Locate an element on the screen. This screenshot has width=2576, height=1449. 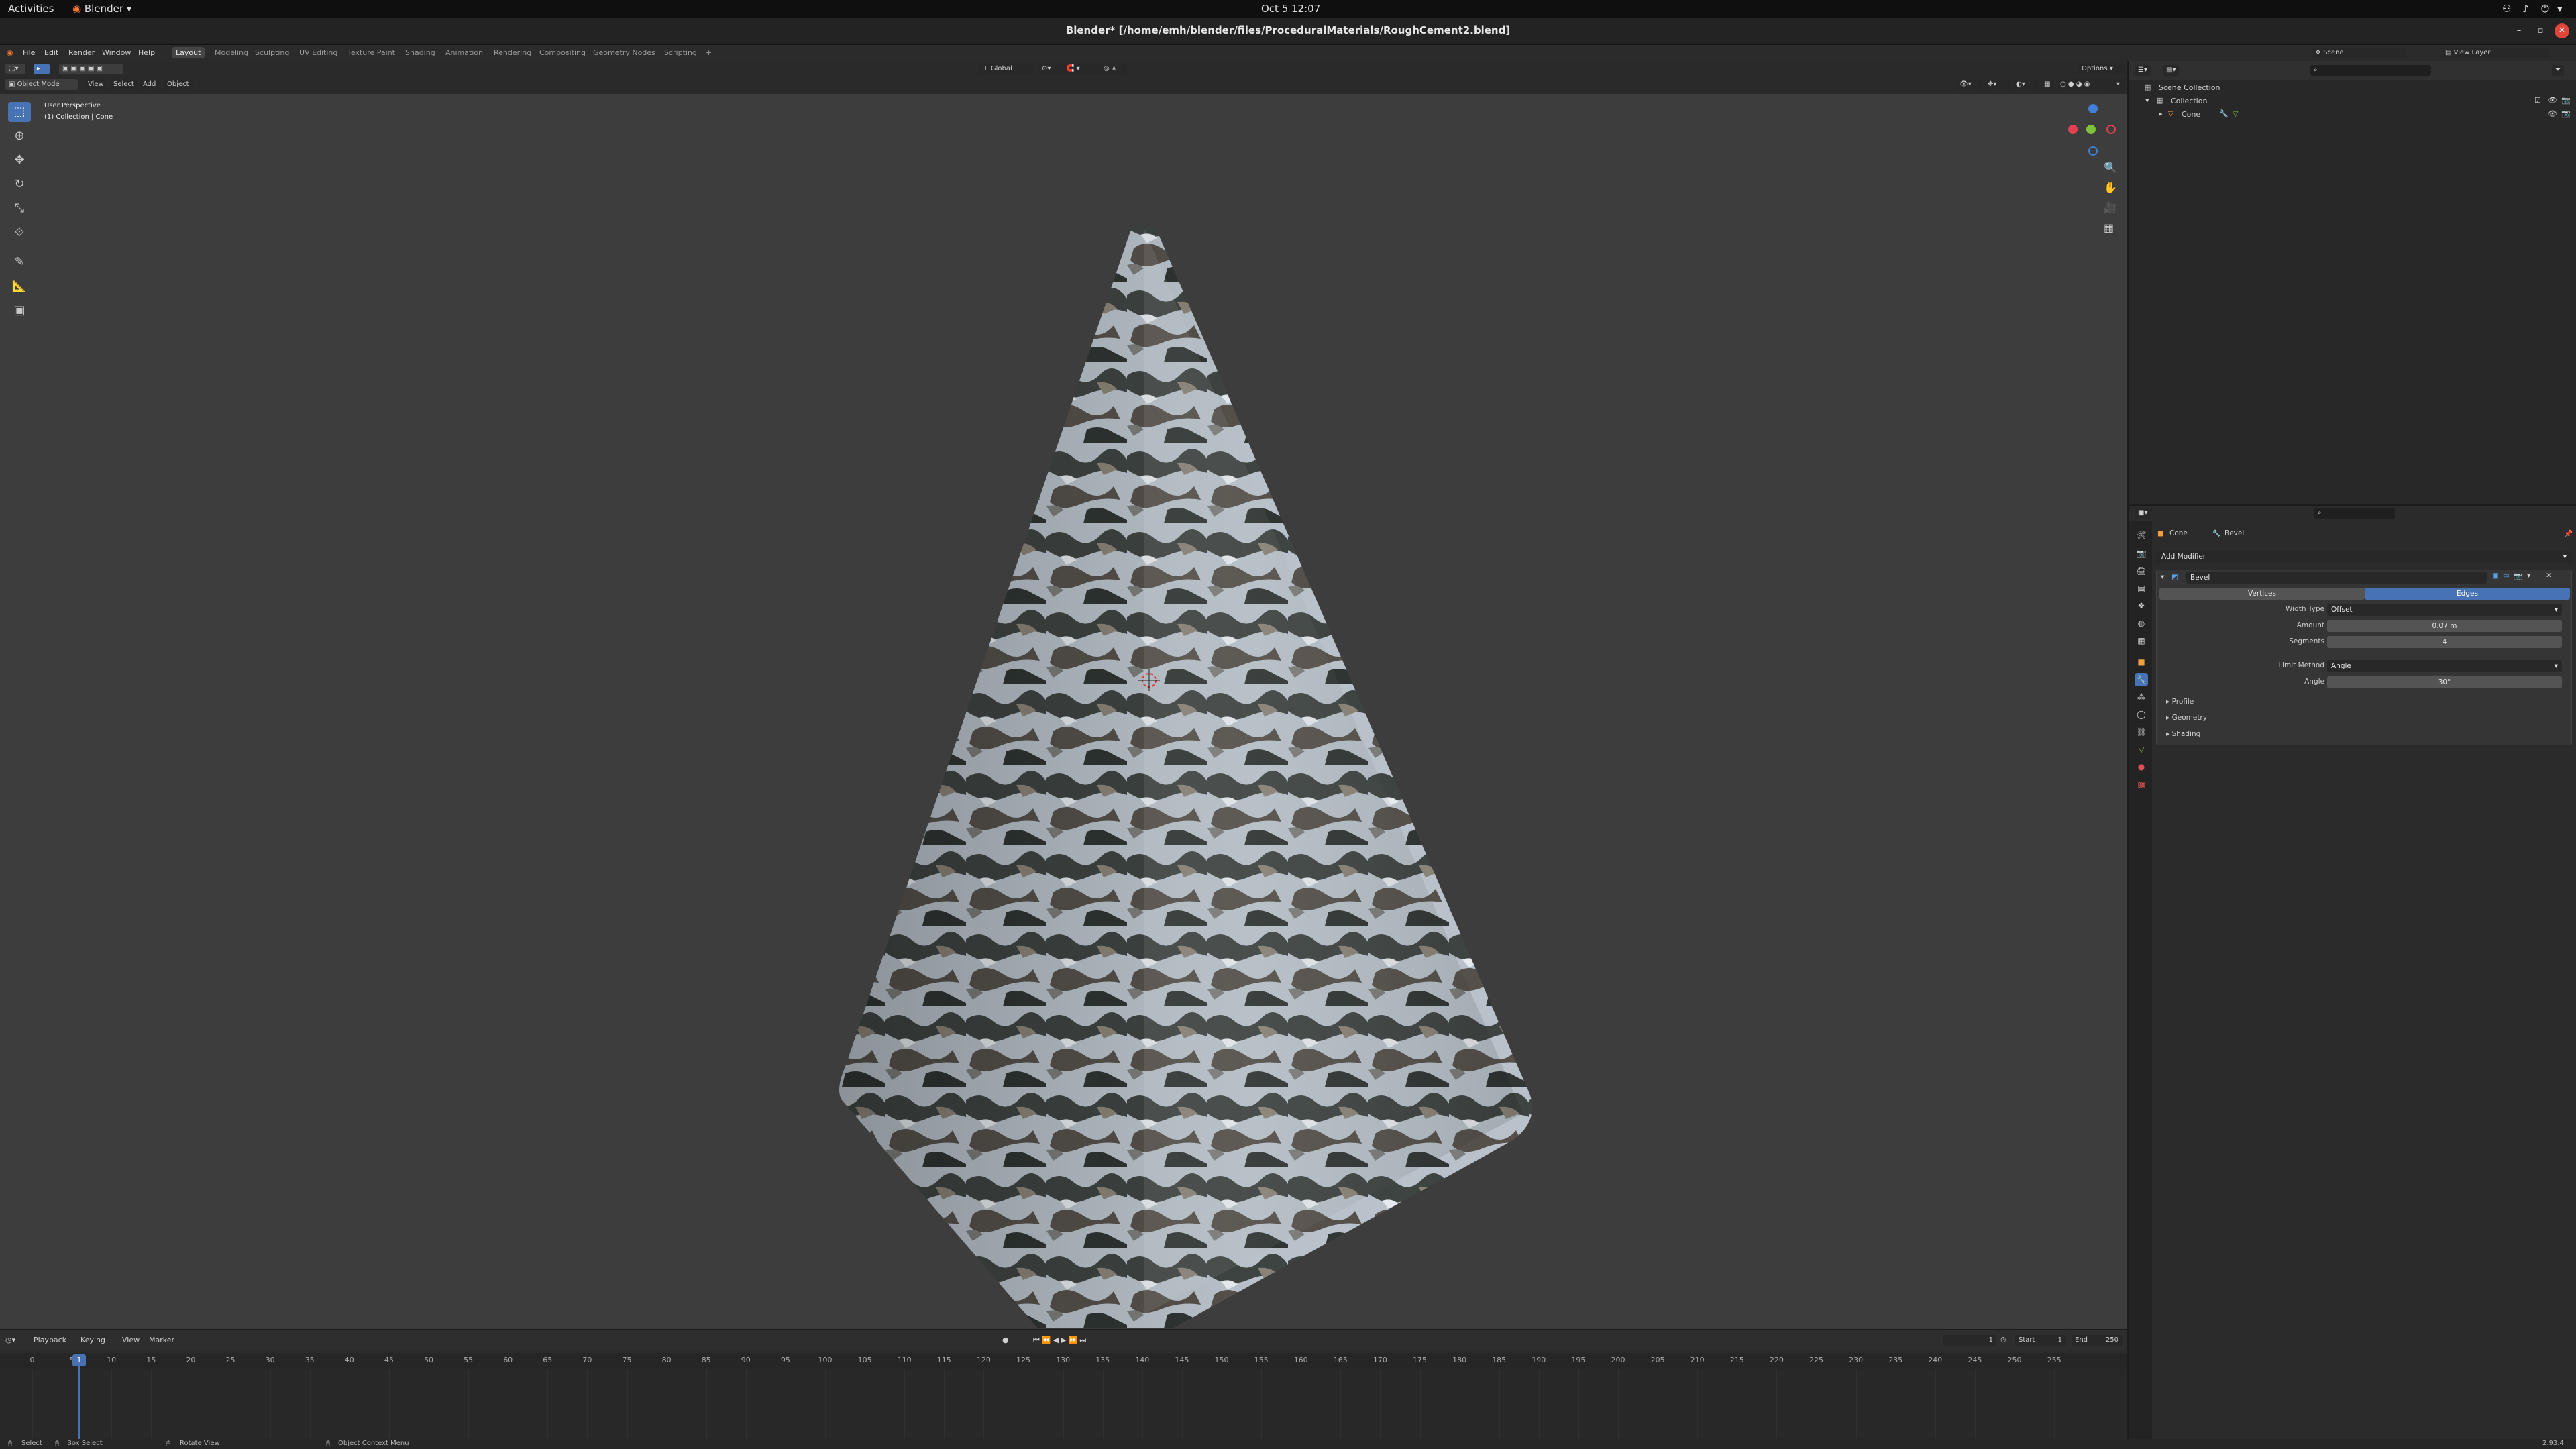
xray-toggle-icon: ▦ is located at coordinates (2047, 84).